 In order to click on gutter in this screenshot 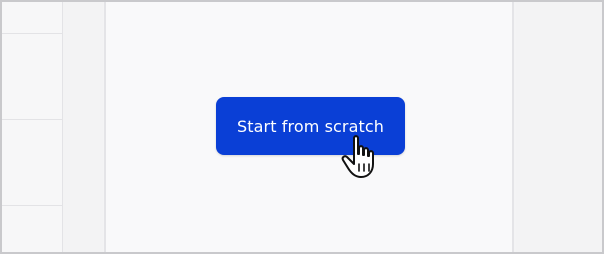, I will do `click(83, 127)`.